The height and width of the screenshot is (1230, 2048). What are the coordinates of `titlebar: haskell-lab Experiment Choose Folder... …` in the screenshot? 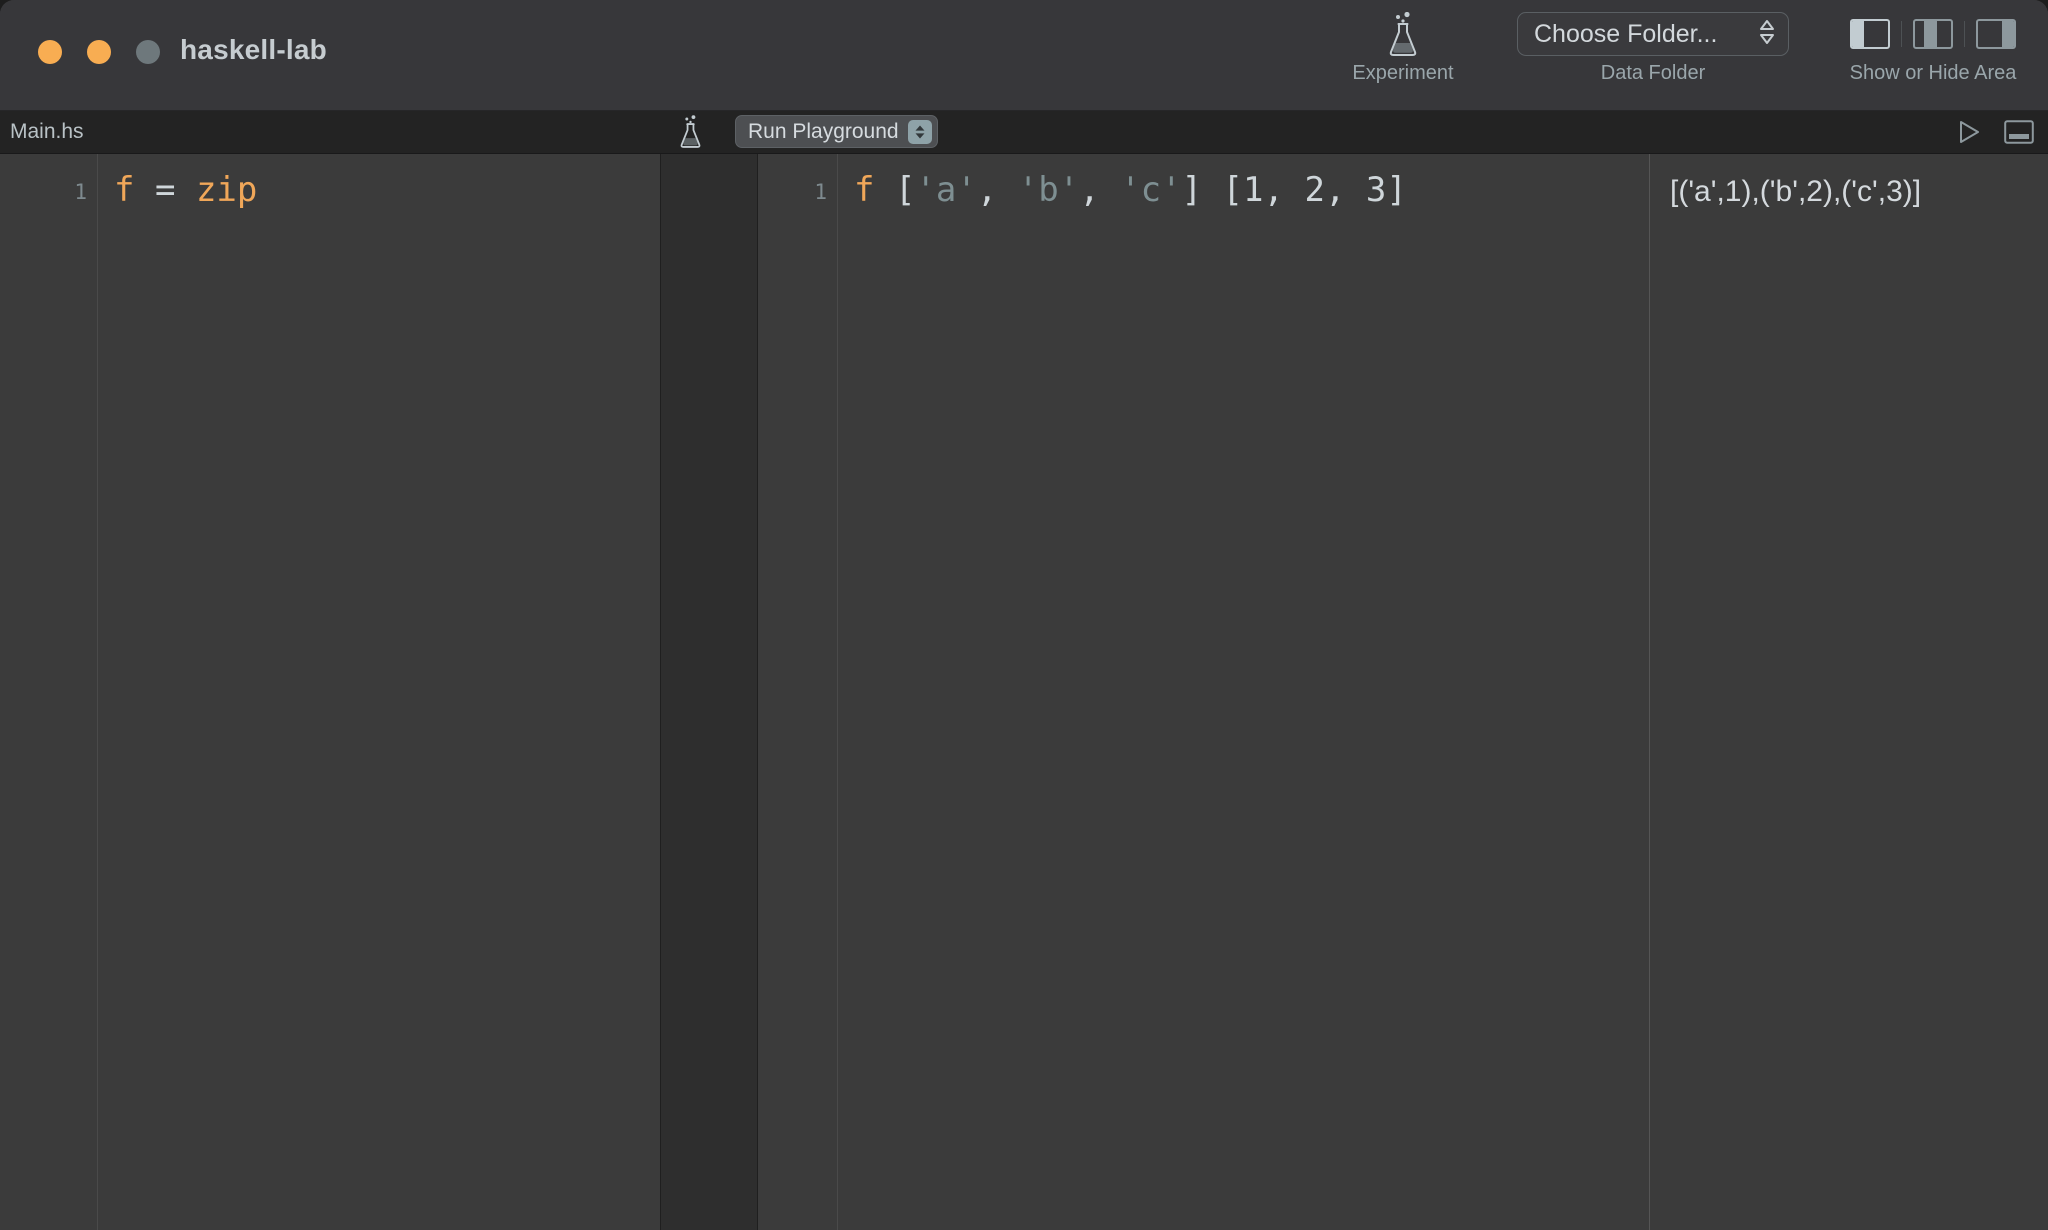 It's located at (1024, 55).